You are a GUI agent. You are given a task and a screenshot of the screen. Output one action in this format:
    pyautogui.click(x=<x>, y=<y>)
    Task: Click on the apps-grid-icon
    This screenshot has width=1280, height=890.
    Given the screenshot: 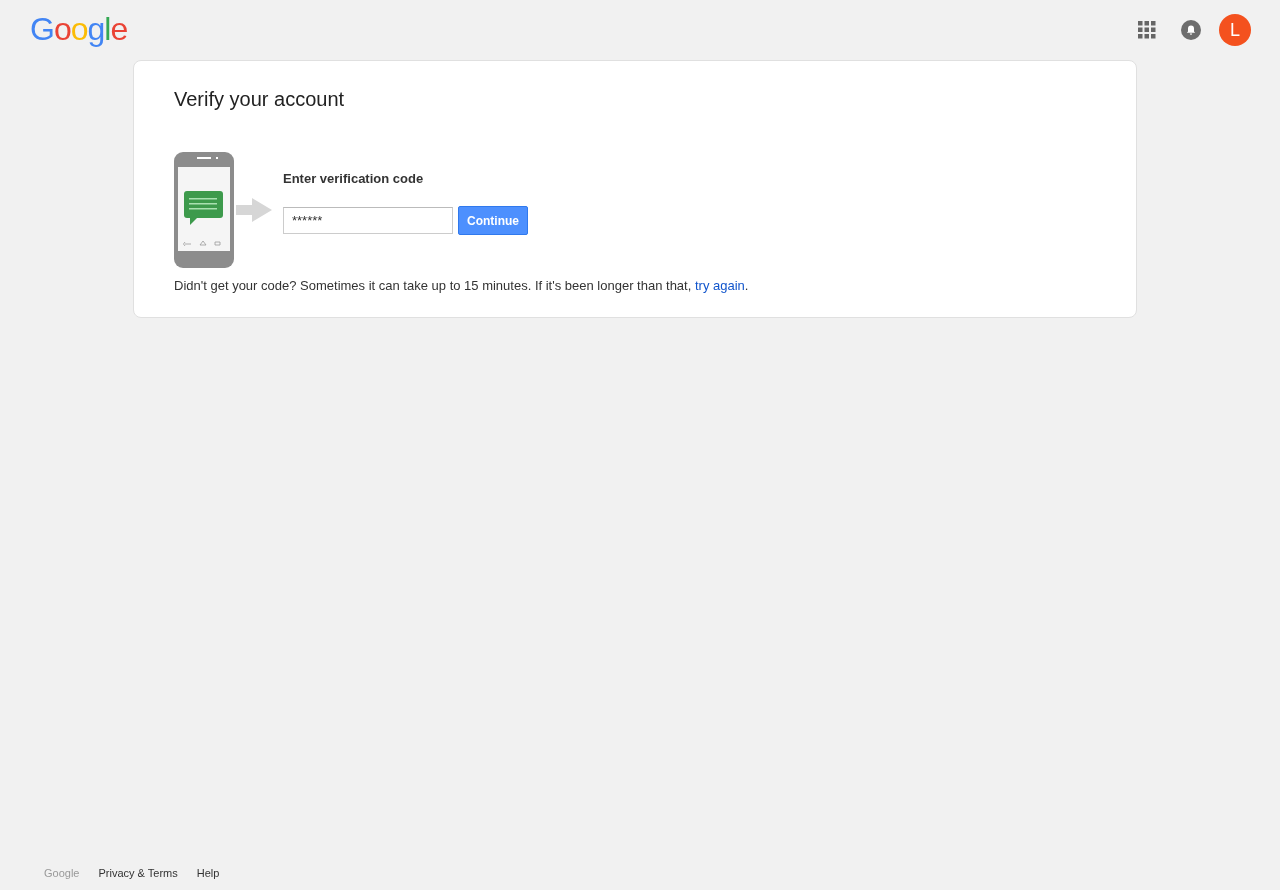 What is the action you would take?
    pyautogui.click(x=1147, y=30)
    